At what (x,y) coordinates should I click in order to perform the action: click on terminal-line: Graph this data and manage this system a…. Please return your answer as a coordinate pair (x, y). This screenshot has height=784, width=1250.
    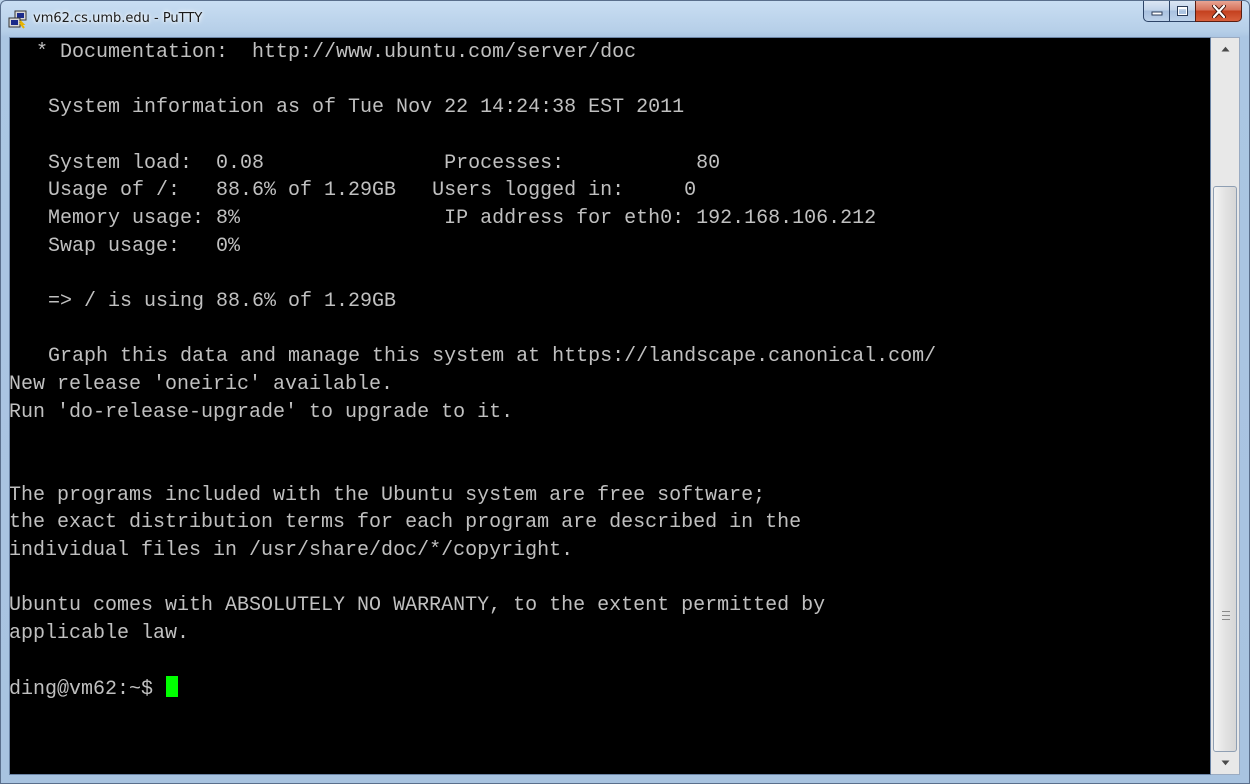
    Looking at the image, I should click on (480, 356).